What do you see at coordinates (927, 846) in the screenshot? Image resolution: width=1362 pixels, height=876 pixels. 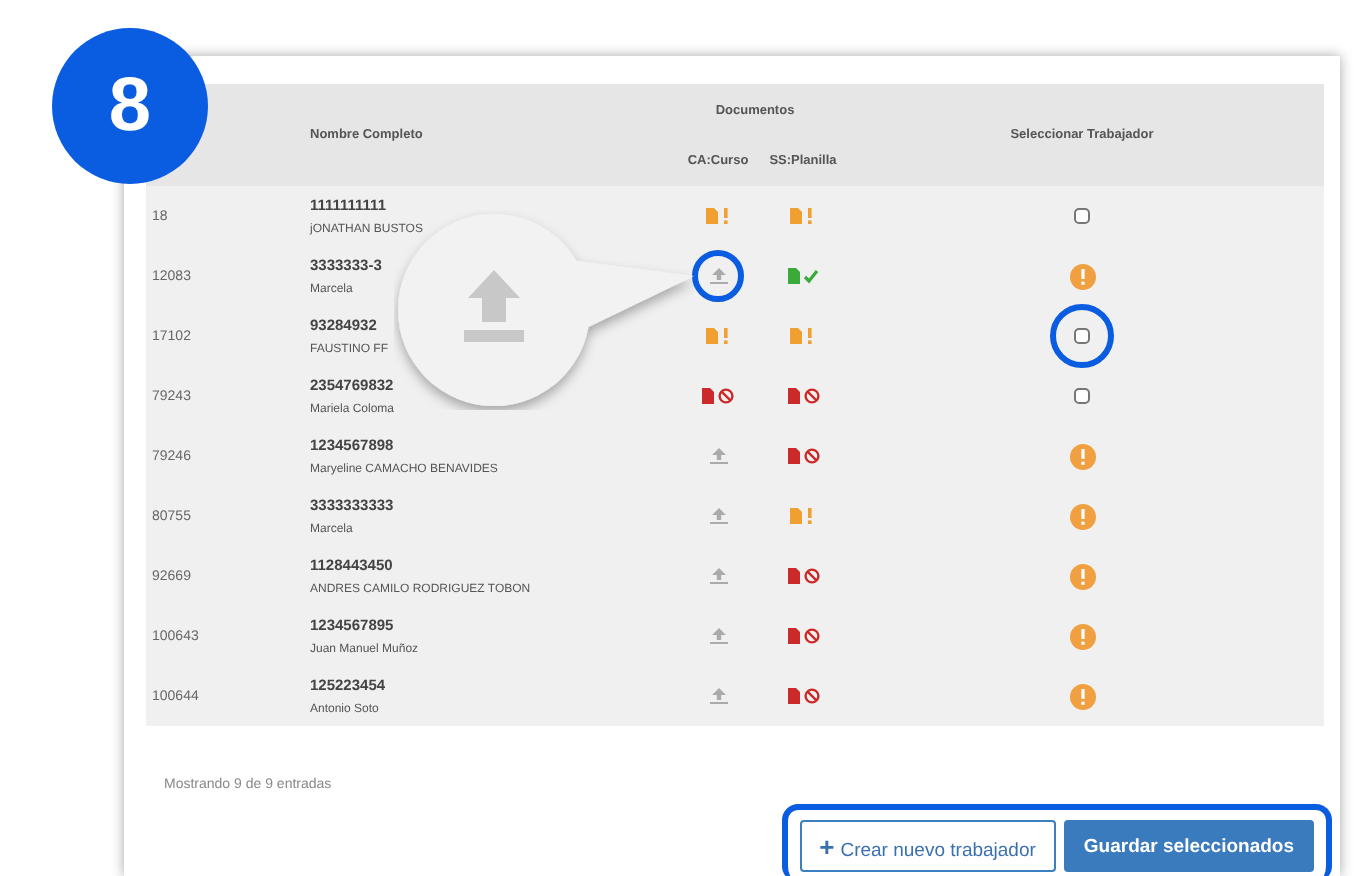 I see `create-button: + Crear nuevo trabajador` at bounding box center [927, 846].